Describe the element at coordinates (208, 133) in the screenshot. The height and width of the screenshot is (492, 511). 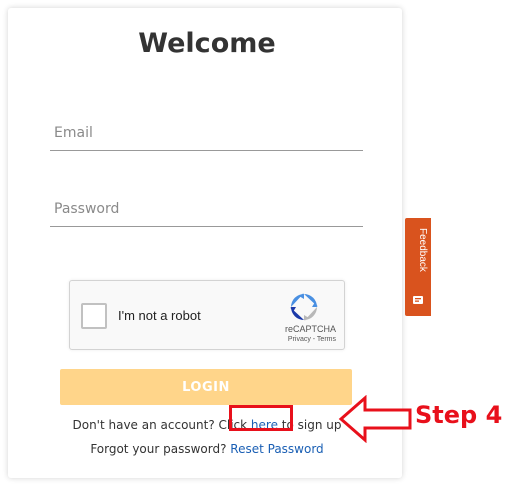
I see `email-field` at that location.